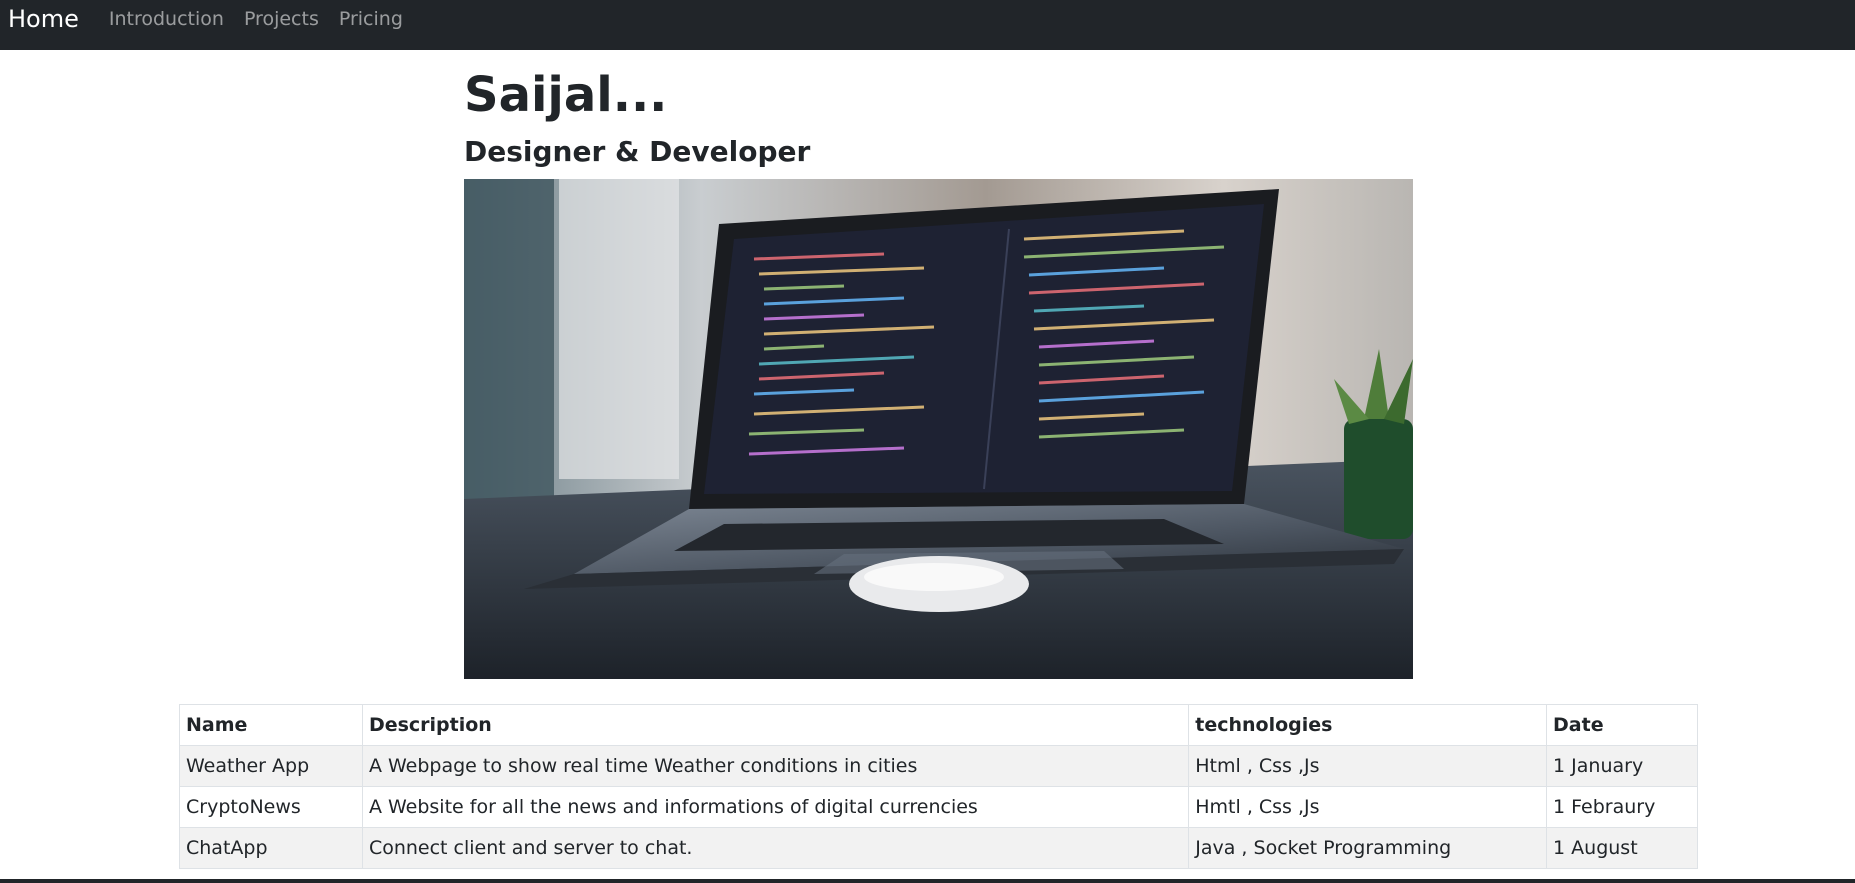 The width and height of the screenshot is (1855, 883). Describe the element at coordinates (1622, 725) in the screenshot. I see `column-header-date: Date` at that location.